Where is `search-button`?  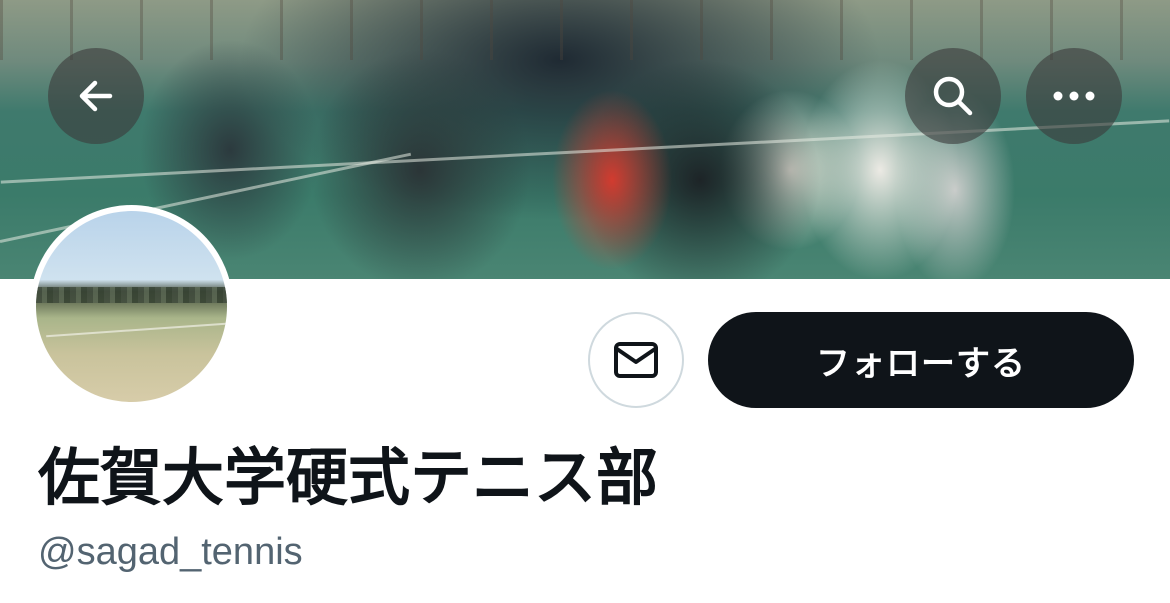 search-button is located at coordinates (953, 96).